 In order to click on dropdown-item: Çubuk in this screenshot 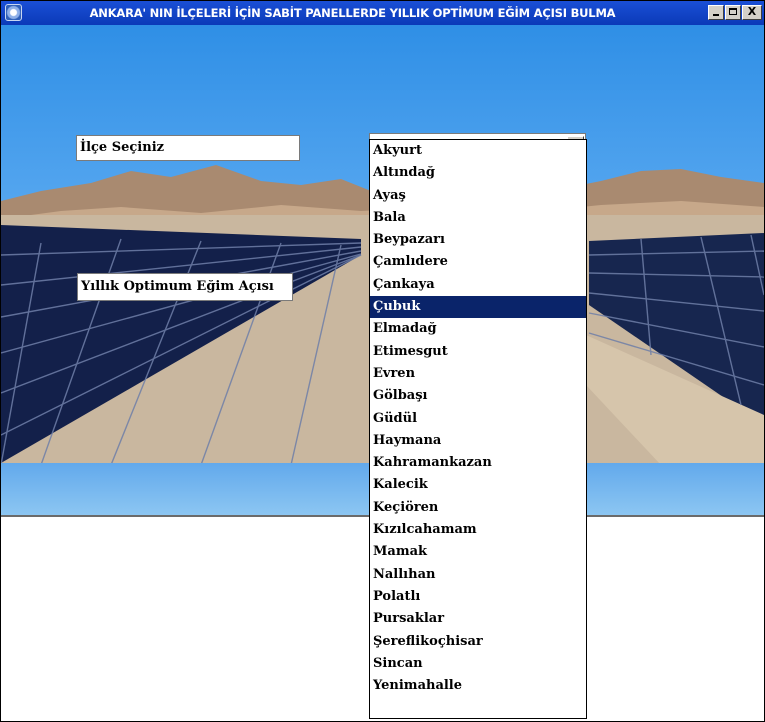, I will do `click(478, 307)`.